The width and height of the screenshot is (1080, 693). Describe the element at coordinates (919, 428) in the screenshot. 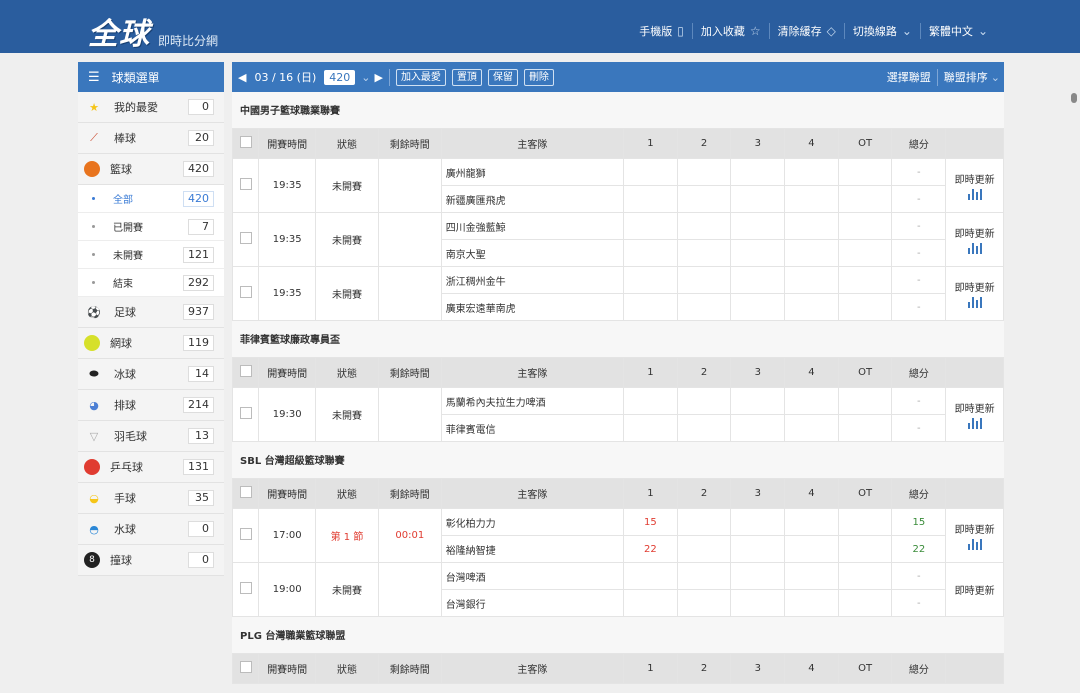

I see `away-total: -` at that location.